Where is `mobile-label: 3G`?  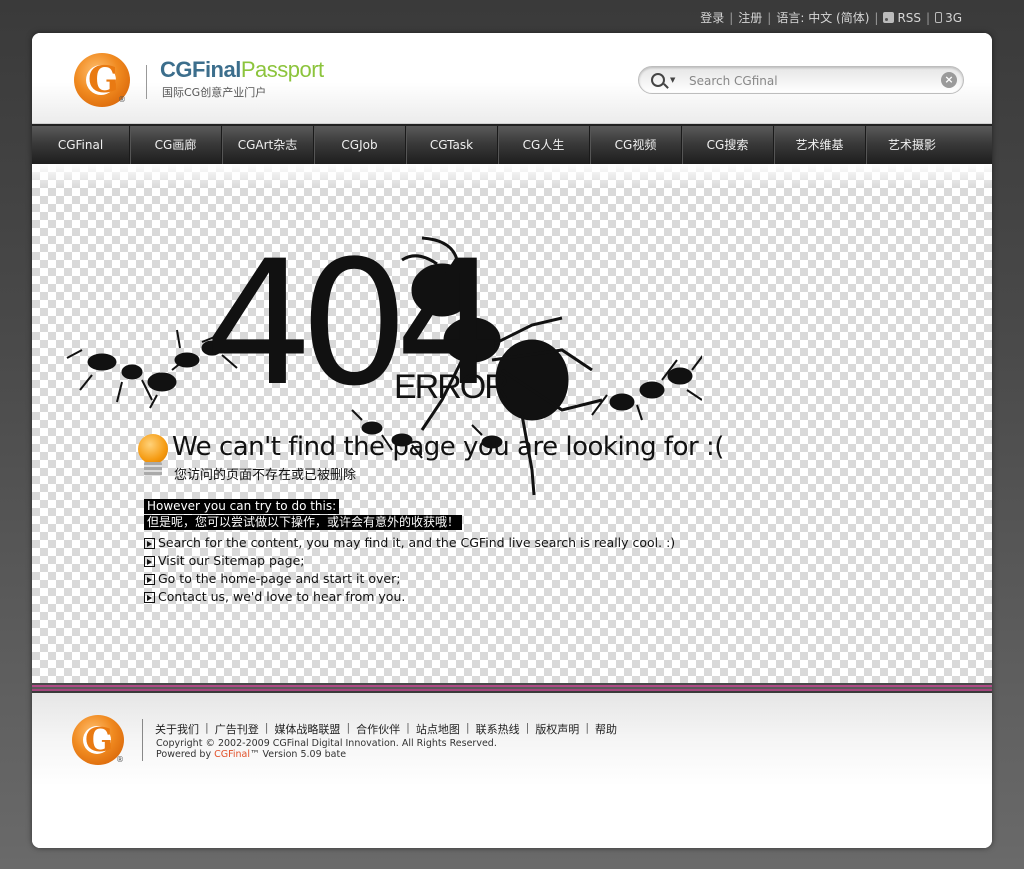 mobile-label: 3G is located at coordinates (953, 17).